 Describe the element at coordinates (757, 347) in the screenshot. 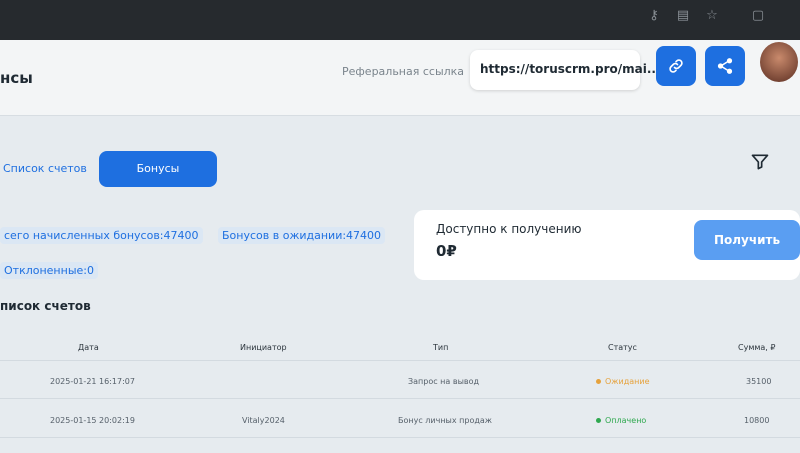

I see `column-header-amount: Сумма, ₽` at that location.